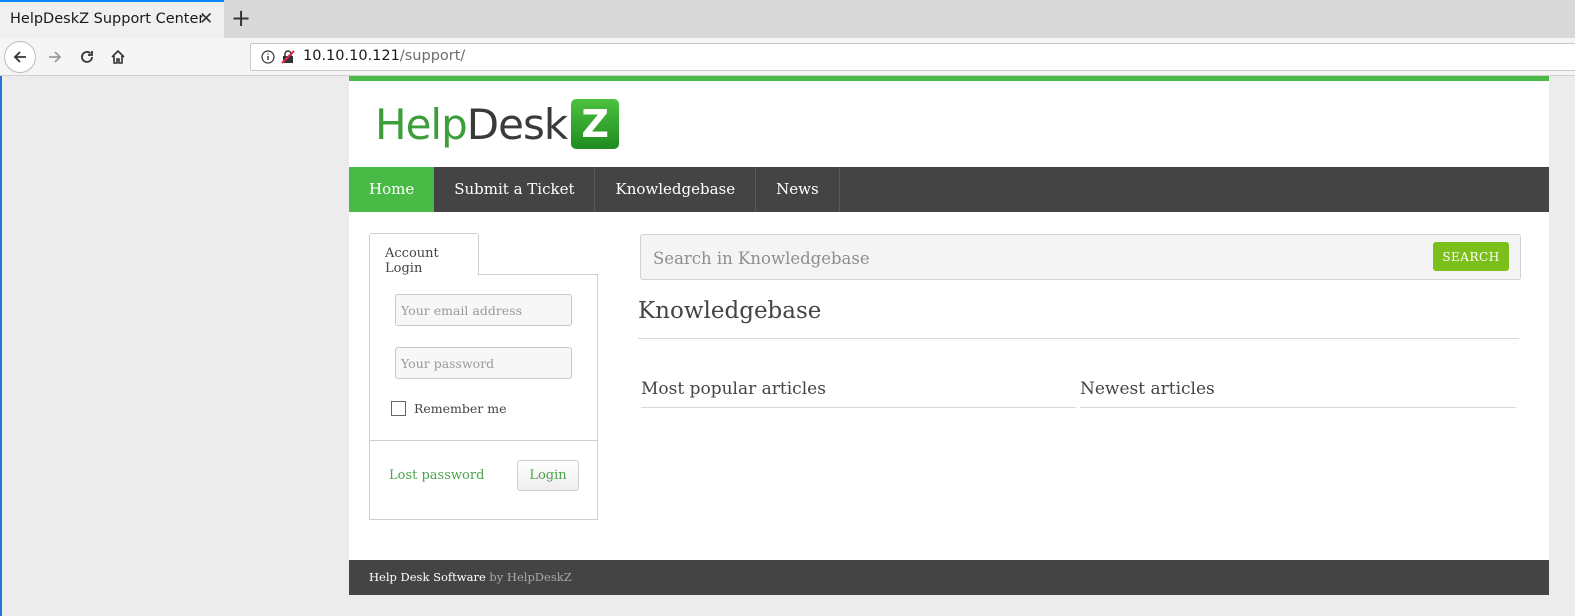 The width and height of the screenshot is (1575, 616). Describe the element at coordinates (949, 78) in the screenshot. I see `top-accent-stripe` at that location.